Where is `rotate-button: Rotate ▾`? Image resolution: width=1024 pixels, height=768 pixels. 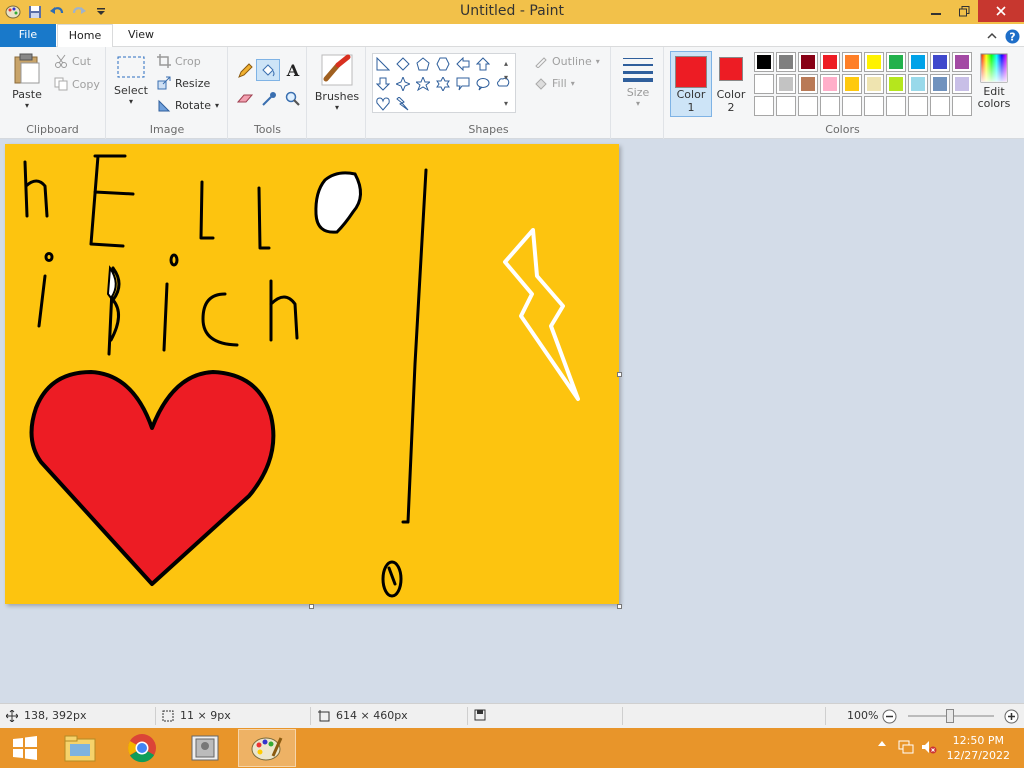
rotate-button: Rotate ▾ is located at coordinates (188, 105).